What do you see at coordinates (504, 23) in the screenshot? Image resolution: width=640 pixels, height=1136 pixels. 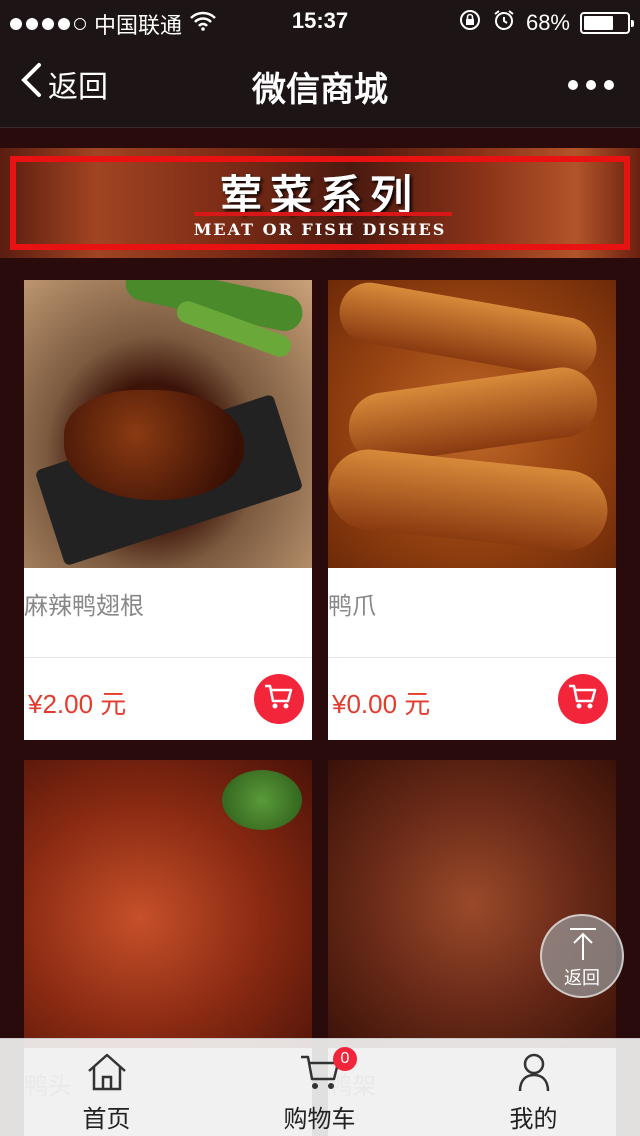 I see `alarm-icon` at bounding box center [504, 23].